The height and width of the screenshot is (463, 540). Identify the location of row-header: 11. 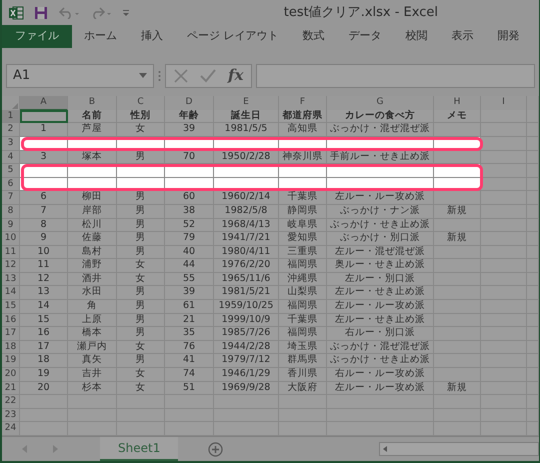
(11, 253).